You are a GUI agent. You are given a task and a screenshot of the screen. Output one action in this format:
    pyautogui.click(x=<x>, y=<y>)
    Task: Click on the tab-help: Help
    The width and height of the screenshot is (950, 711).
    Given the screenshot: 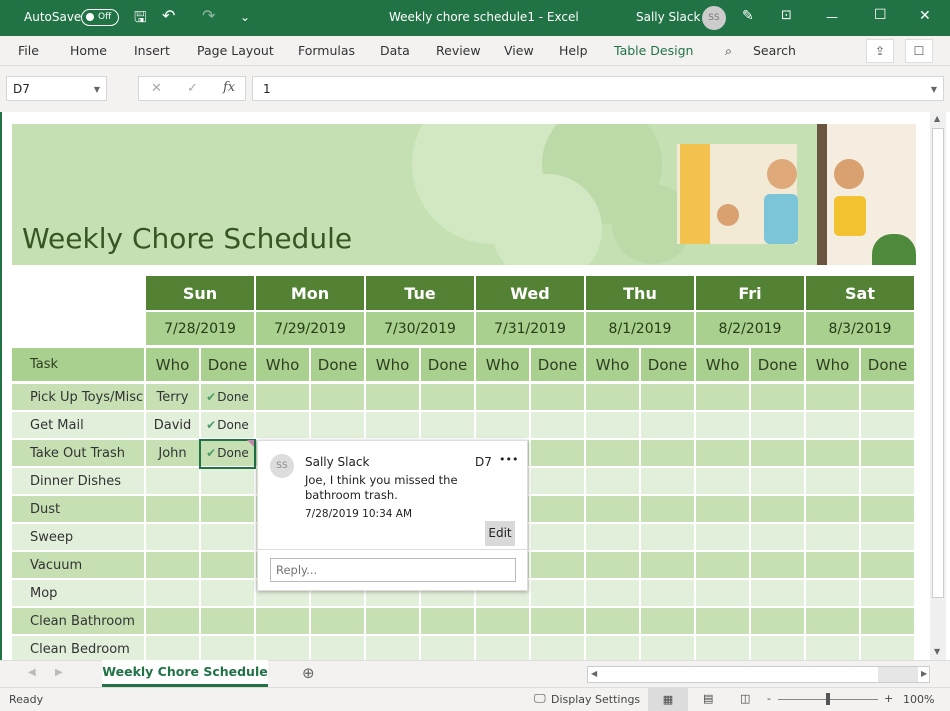 What is the action you would take?
    pyautogui.click(x=573, y=50)
    